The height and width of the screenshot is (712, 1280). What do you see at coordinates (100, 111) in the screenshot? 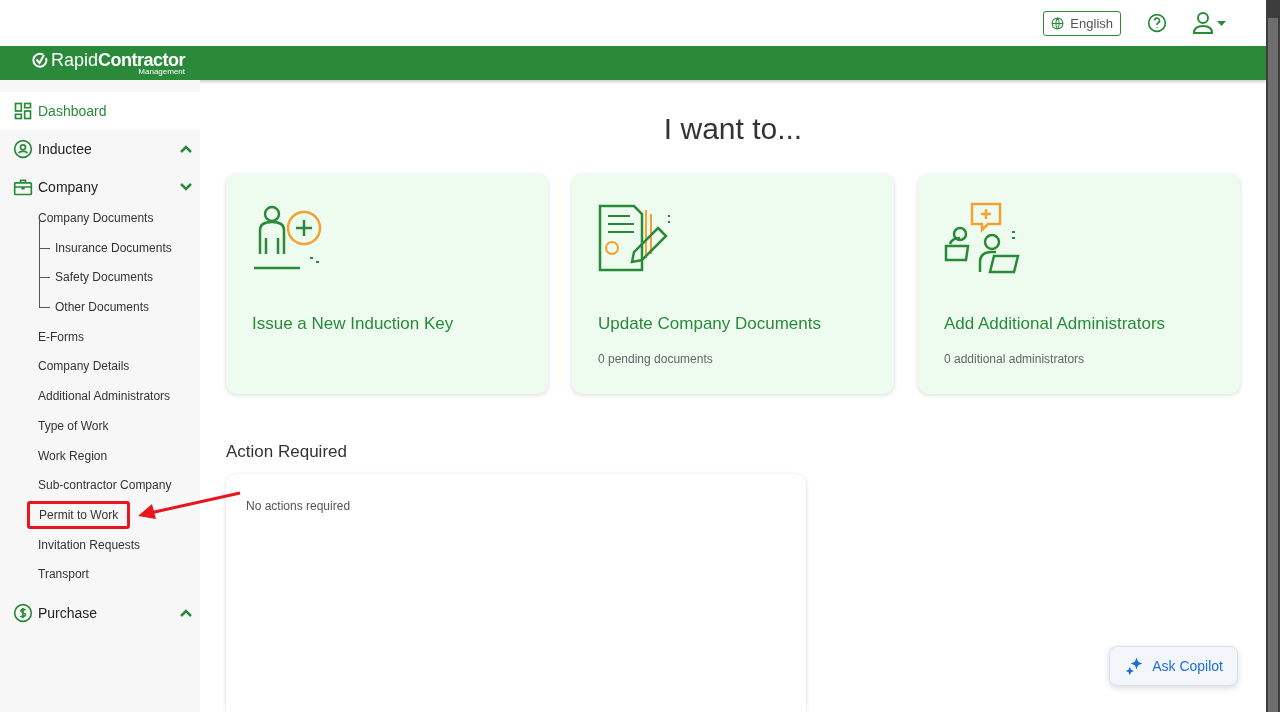
I see `nav-item: Dashboard` at bounding box center [100, 111].